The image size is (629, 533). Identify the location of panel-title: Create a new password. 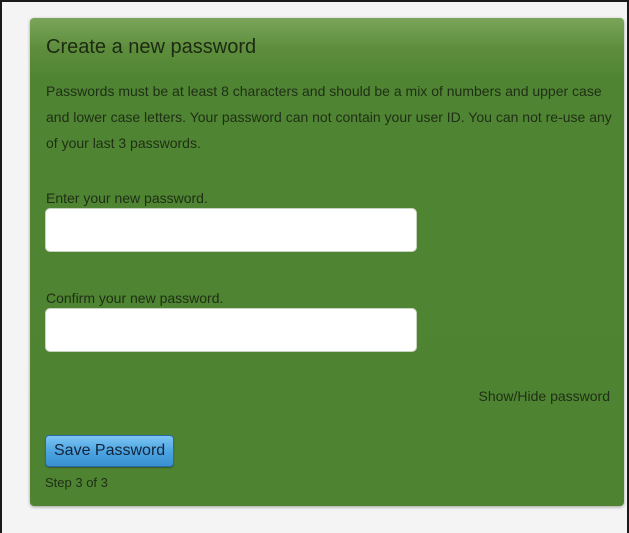
(151, 47).